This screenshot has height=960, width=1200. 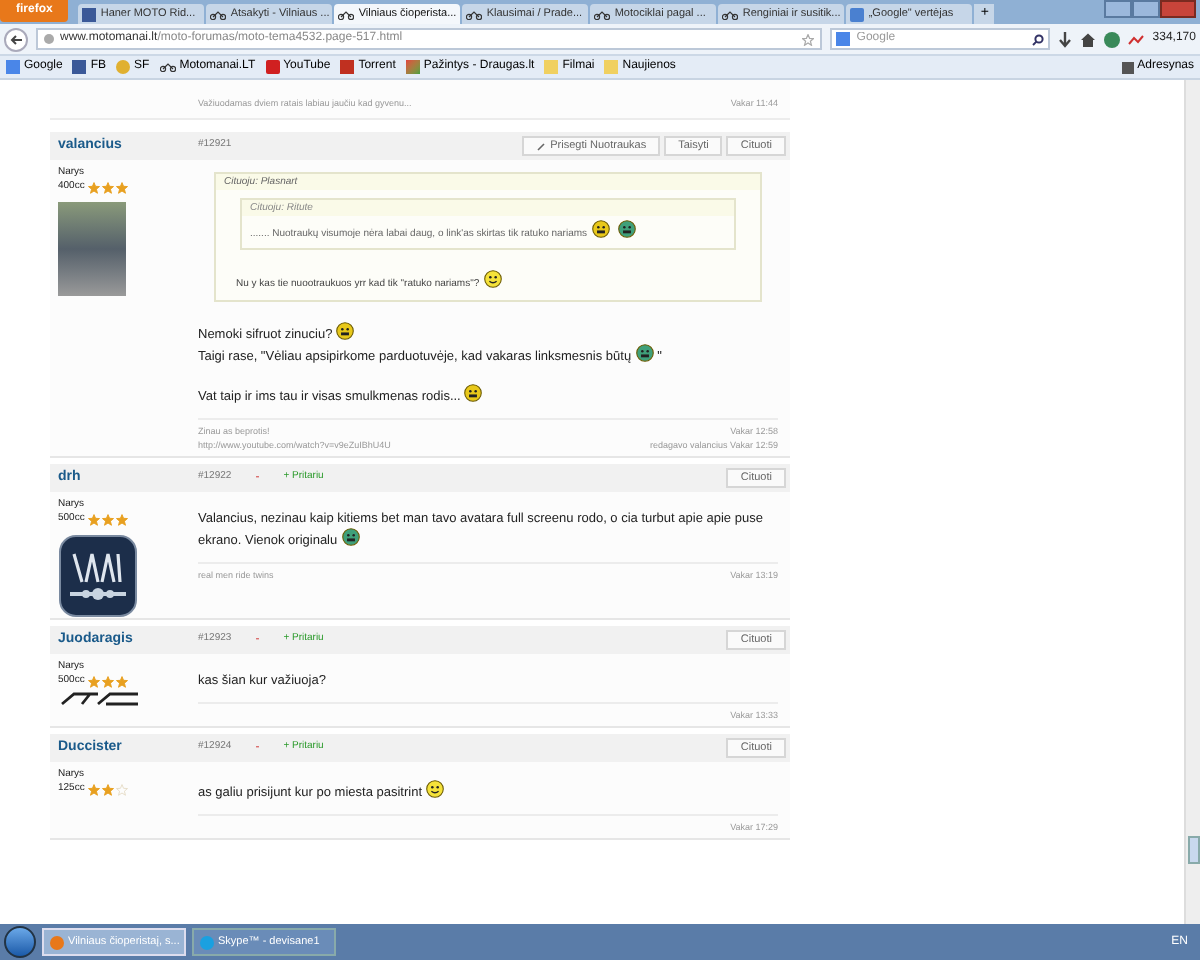 I want to click on scrollbar-thumb, so click(x=1194, y=850).